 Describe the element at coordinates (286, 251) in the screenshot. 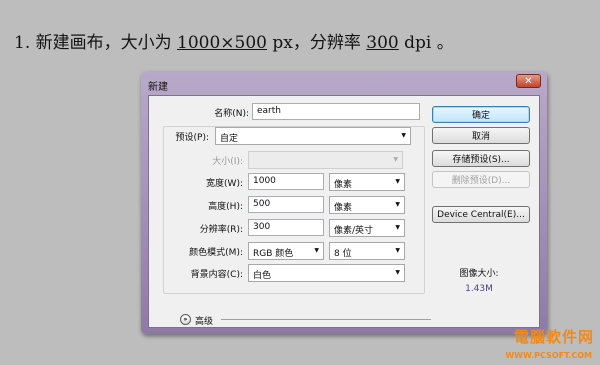

I see `color-mode-select: RGB 颜色` at that location.